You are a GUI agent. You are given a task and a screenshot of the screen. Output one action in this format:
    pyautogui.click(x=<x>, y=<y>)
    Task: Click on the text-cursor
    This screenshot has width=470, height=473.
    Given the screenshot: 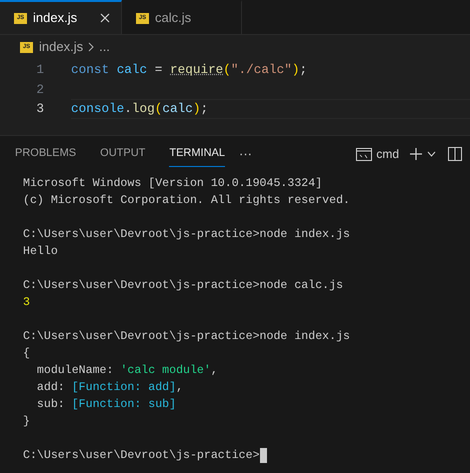 What is the action you would take?
    pyautogui.click(x=263, y=455)
    